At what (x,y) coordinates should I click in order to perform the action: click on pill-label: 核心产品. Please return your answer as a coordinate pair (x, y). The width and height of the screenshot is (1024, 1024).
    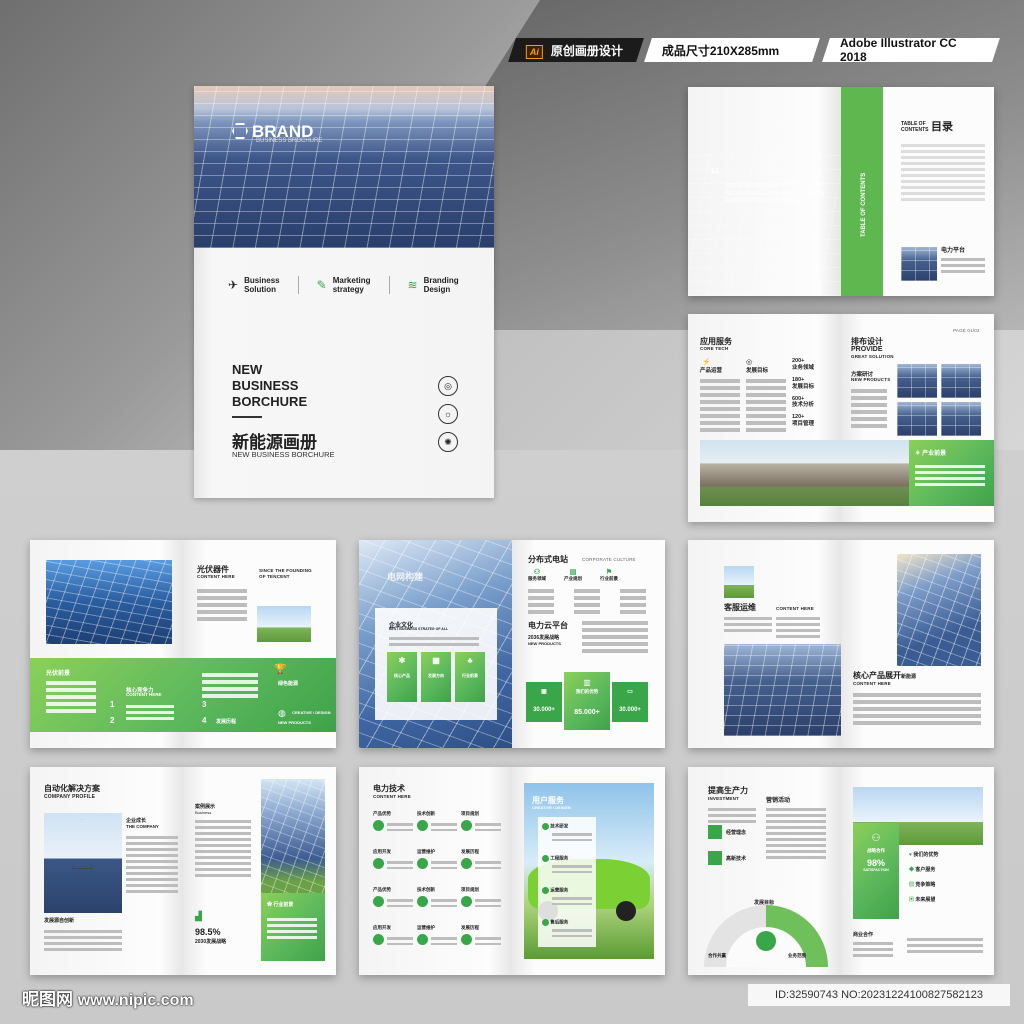
    Looking at the image, I should click on (402, 675).